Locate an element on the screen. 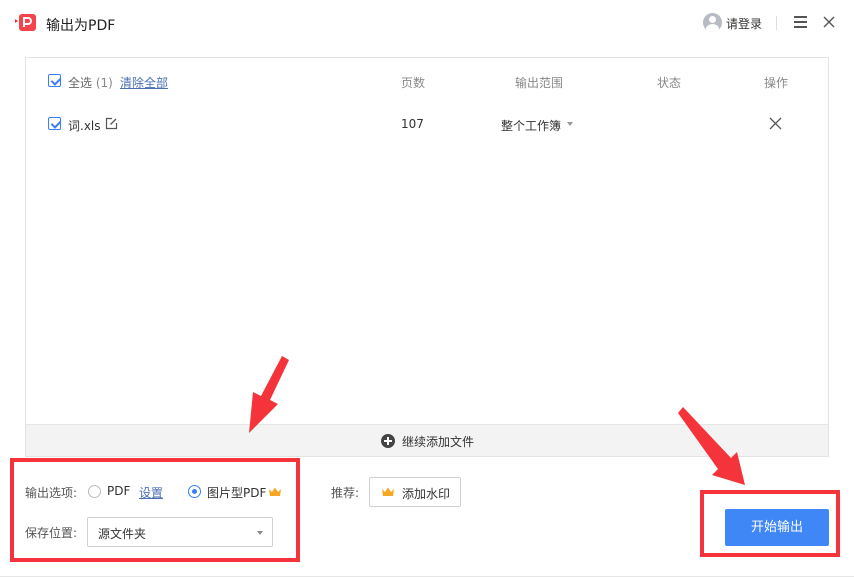 The height and width of the screenshot is (578, 854). app-pdf-icon is located at coordinates (25, 22).